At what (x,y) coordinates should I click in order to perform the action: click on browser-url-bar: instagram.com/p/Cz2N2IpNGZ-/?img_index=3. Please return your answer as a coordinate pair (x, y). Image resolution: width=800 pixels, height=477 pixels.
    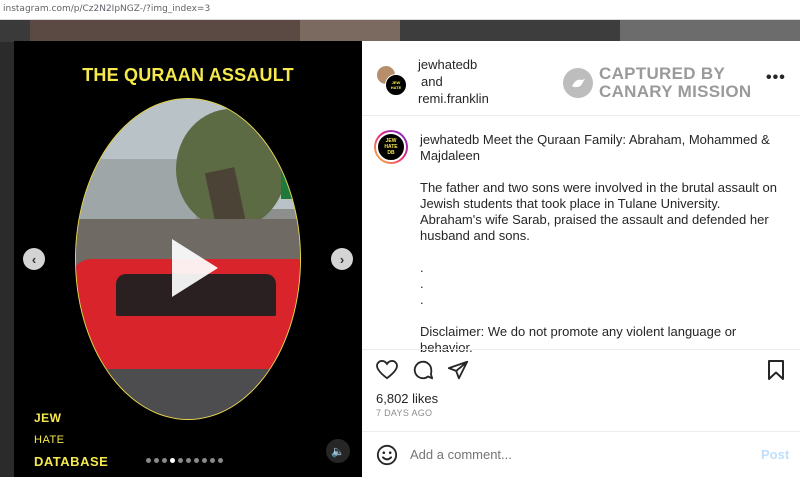
    Looking at the image, I should click on (400, 10).